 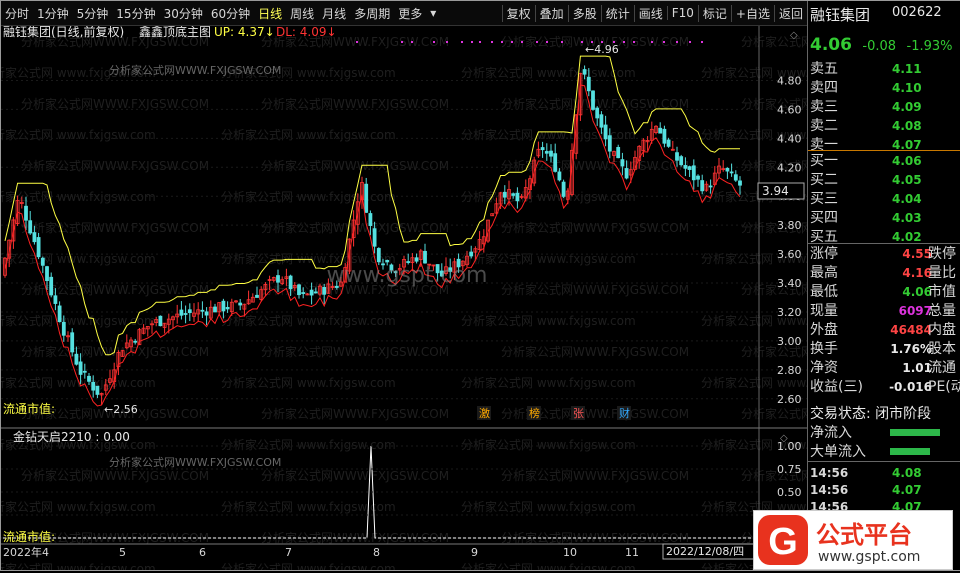 I want to click on period-tab-7: 周线, so click(x=302, y=13).